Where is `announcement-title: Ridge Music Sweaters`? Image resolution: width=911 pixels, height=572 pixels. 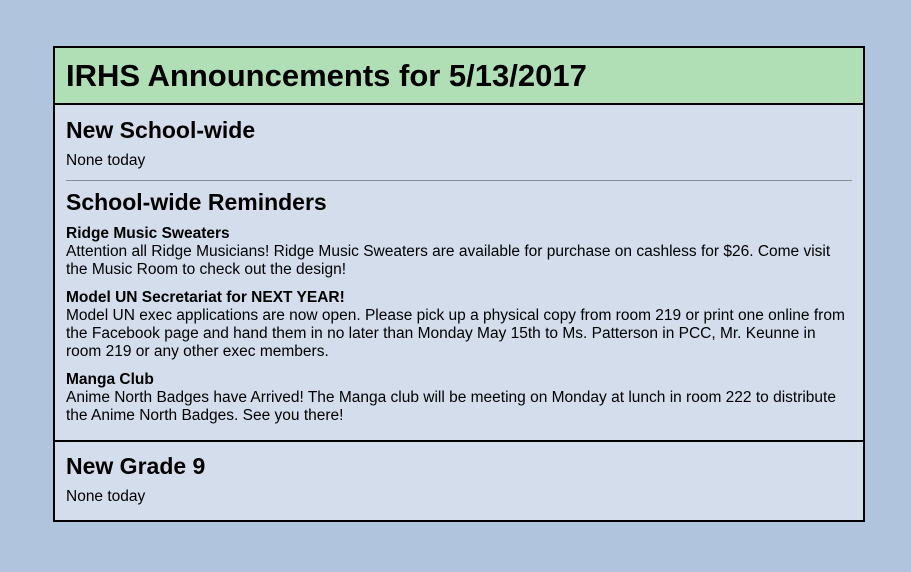 announcement-title: Ridge Music Sweaters is located at coordinates (148, 233).